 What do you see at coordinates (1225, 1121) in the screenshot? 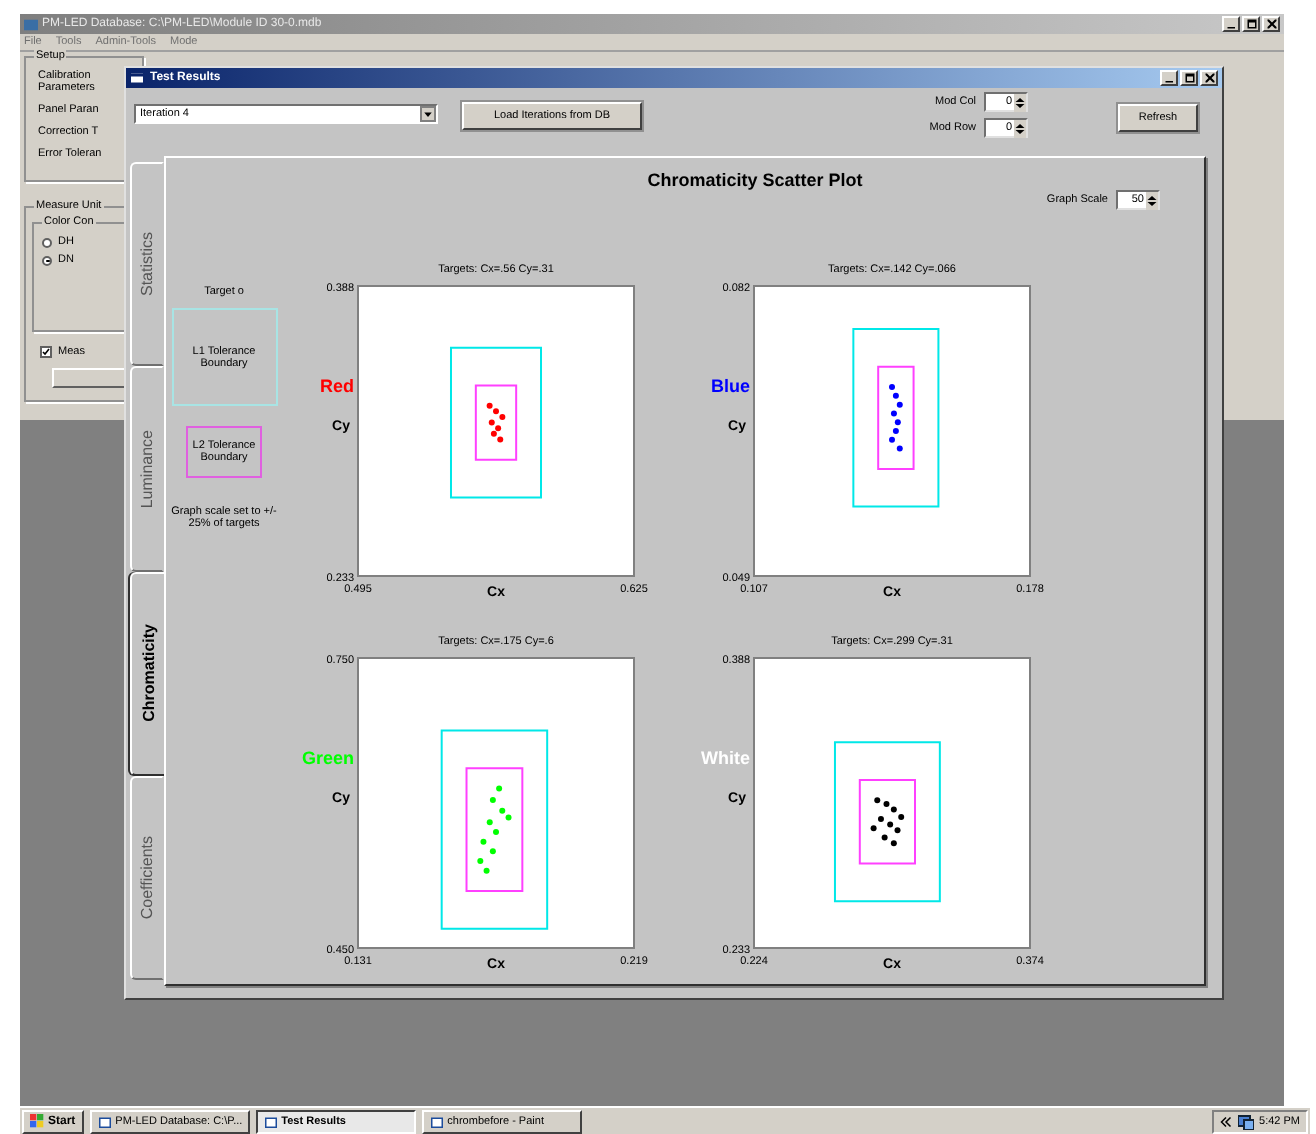
I see `chevron-icon` at bounding box center [1225, 1121].